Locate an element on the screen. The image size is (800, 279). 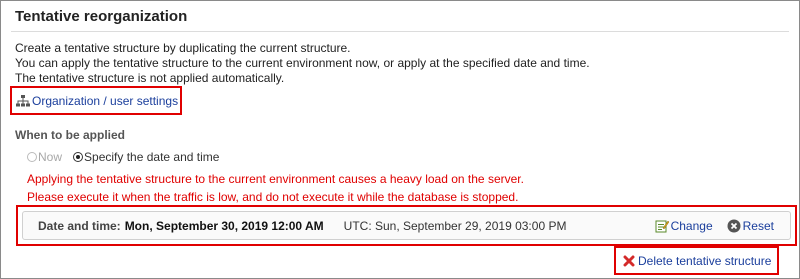
edit-icon is located at coordinates (662, 226).